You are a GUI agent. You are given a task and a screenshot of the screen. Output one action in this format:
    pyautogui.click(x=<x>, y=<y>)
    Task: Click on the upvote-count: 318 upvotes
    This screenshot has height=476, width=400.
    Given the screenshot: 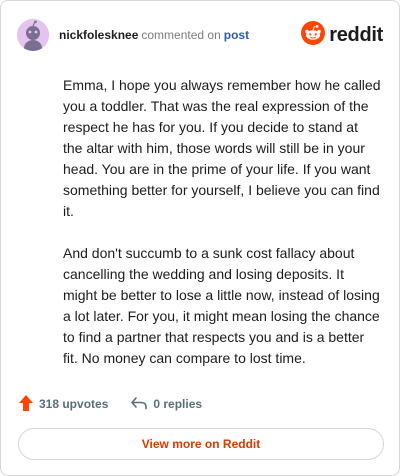 What is the action you would take?
    pyautogui.click(x=74, y=404)
    